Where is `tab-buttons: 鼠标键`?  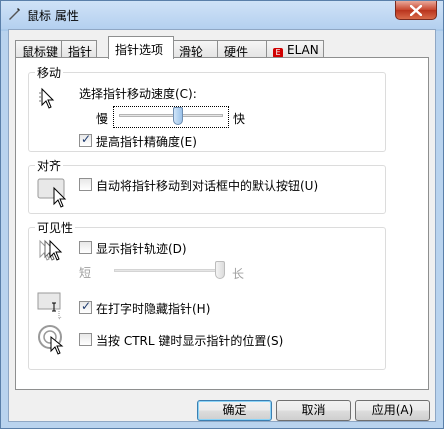
tab-buttons: 鼠标键 is located at coordinates (38, 49).